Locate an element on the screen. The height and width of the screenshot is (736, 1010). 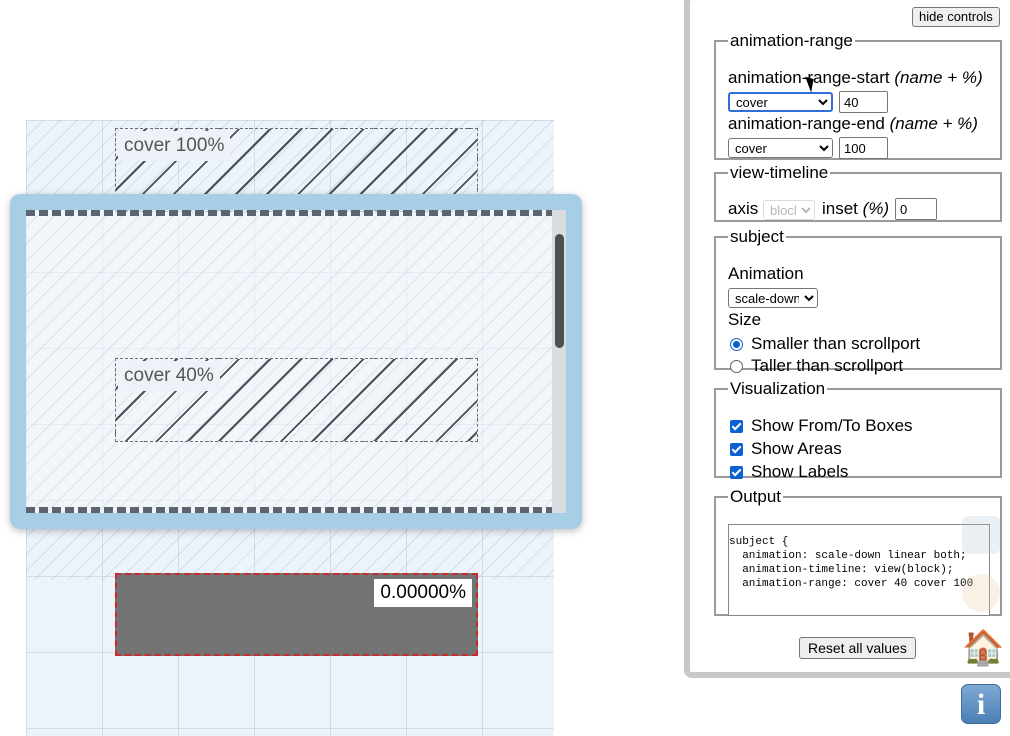
range-end-value-input is located at coordinates (863, 148).